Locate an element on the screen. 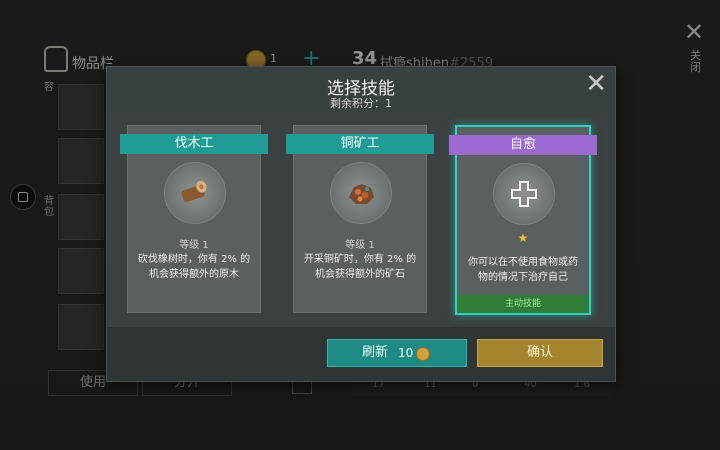  skill-name: 自愈 is located at coordinates (523, 145).